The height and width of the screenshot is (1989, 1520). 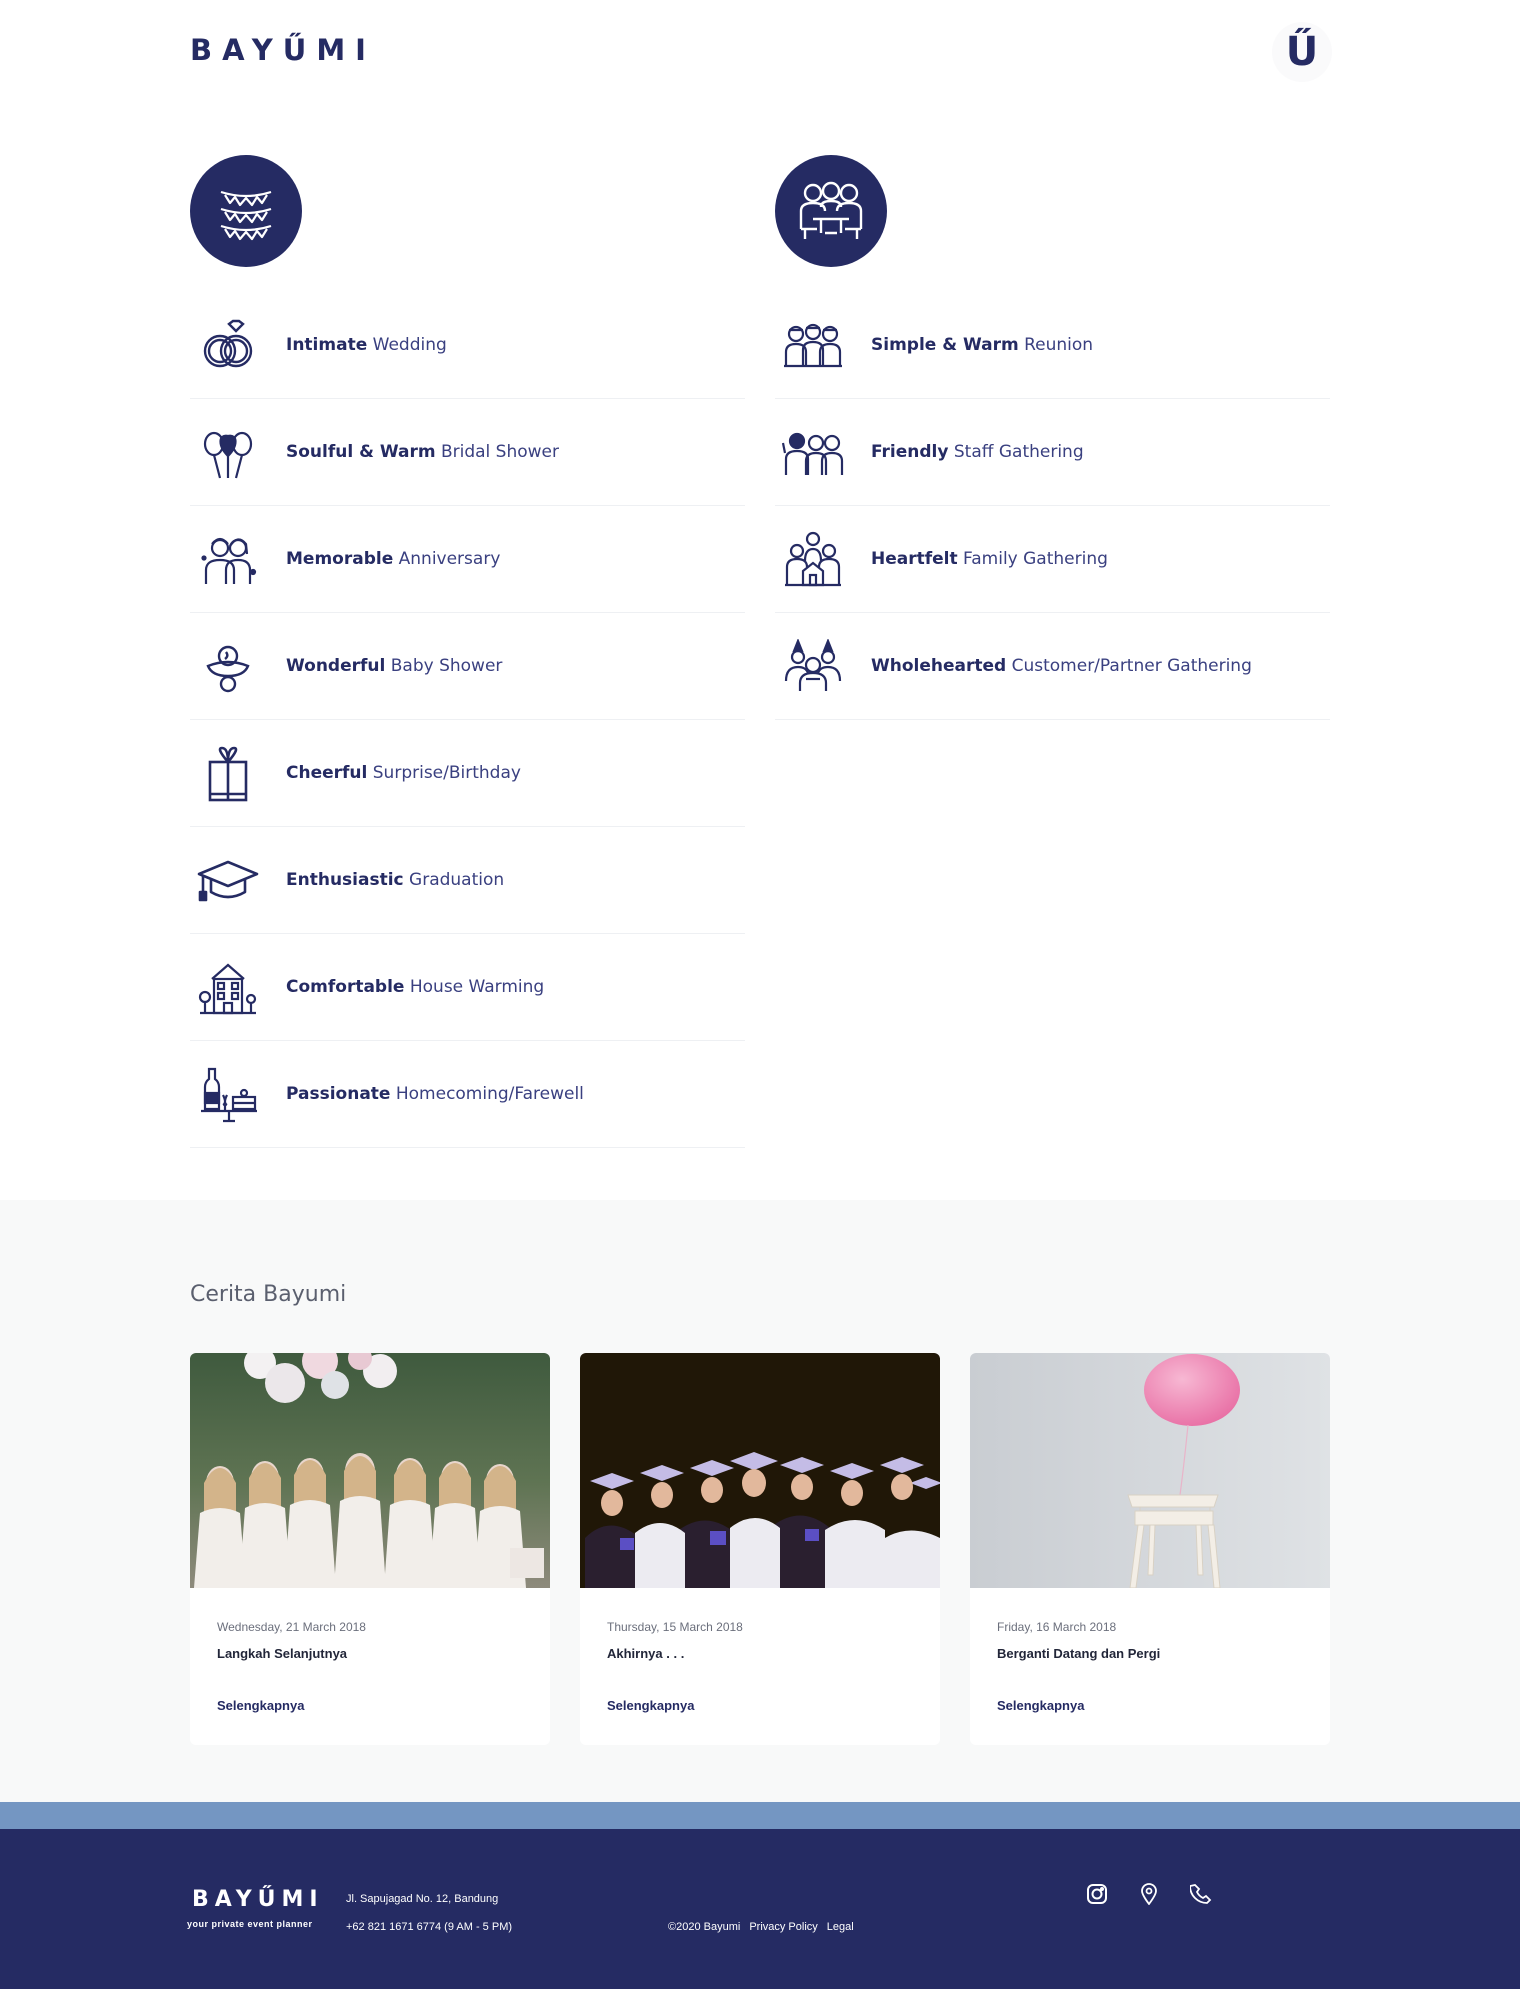 What do you see at coordinates (327, 345) in the screenshot?
I see `service-strong: Intimate` at bounding box center [327, 345].